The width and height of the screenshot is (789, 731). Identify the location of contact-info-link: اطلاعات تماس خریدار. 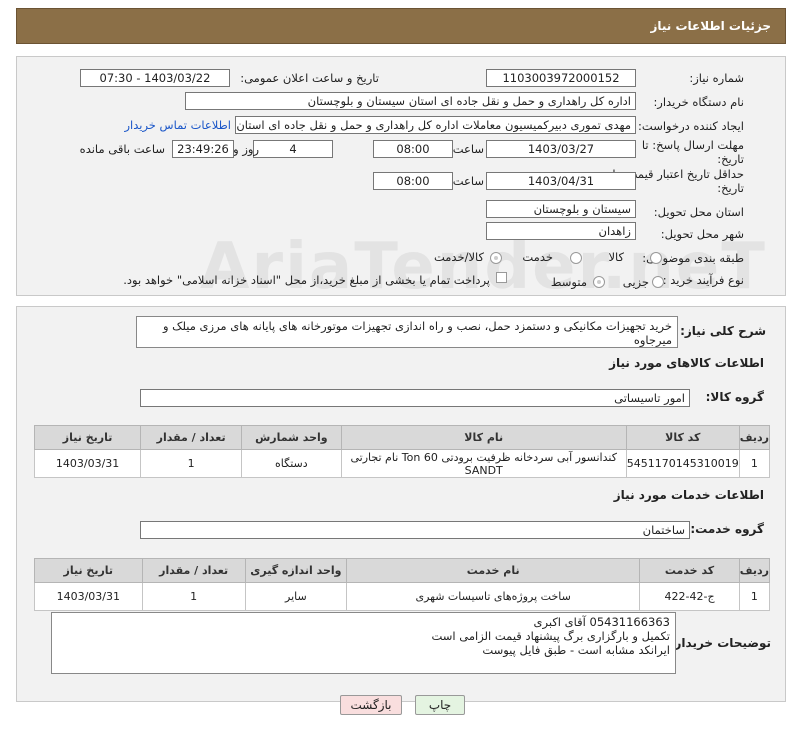
(177, 125).